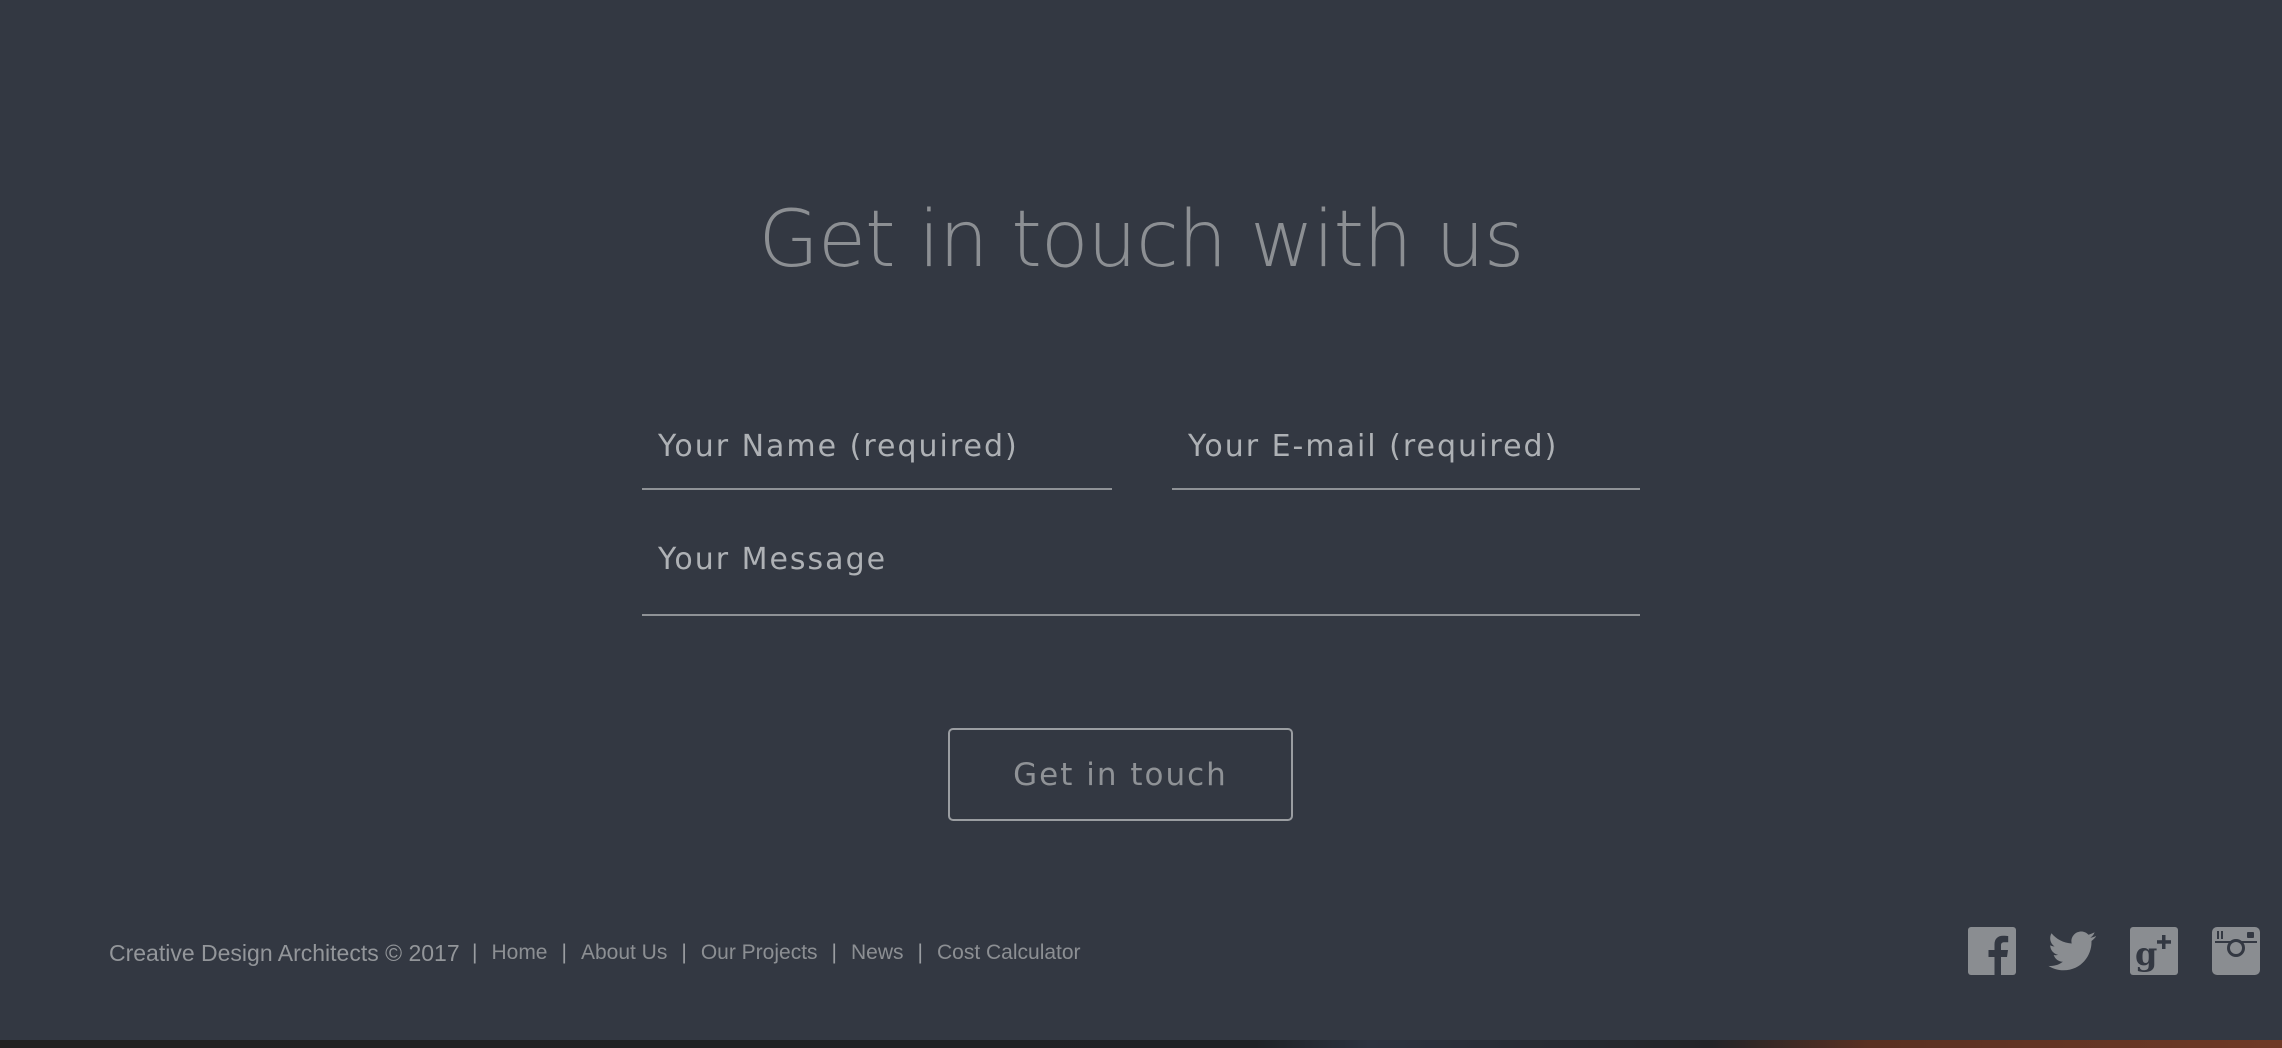  I want to click on footer-link-home: Home, so click(519, 953).